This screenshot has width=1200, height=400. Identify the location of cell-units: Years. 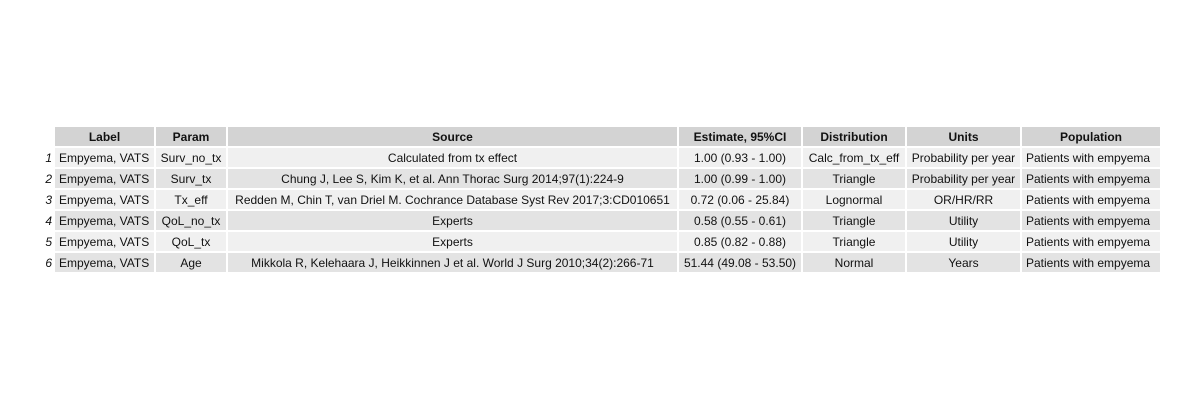
(963, 262).